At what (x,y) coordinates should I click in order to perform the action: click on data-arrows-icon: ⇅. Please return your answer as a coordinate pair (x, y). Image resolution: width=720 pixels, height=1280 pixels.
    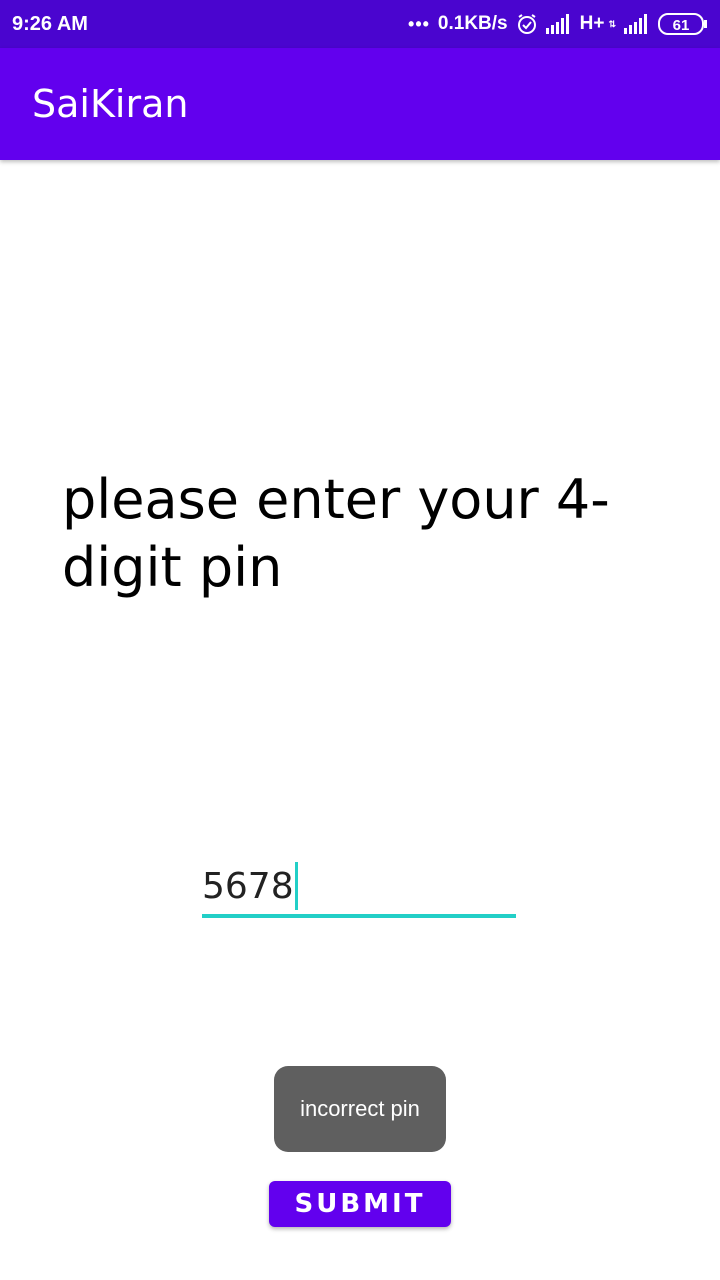
    Looking at the image, I should click on (612, 23).